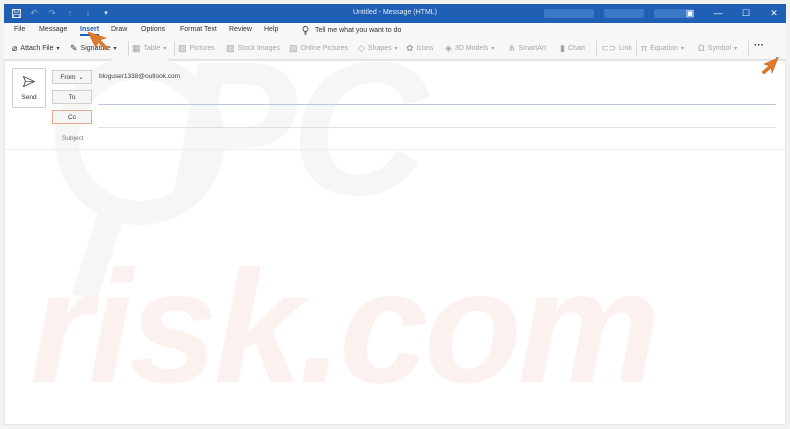  Describe the element at coordinates (15, 48) in the screenshot. I see `paperclip-icon: ⌀` at that location.